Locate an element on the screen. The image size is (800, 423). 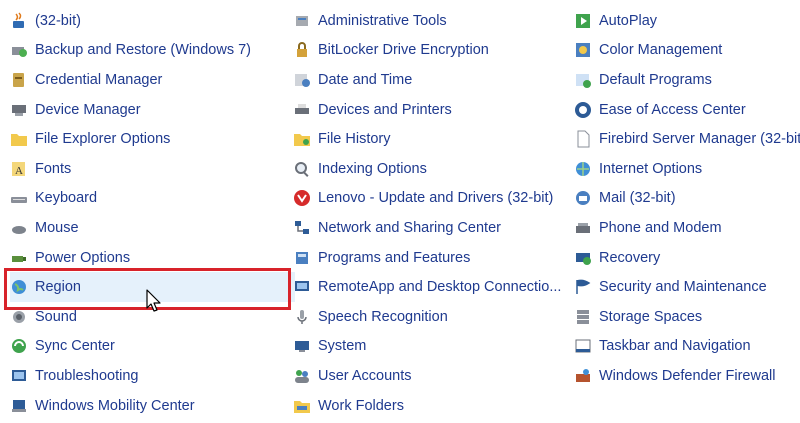
control-panel-item-label: Default Programs is located at coordinates (655, 80).